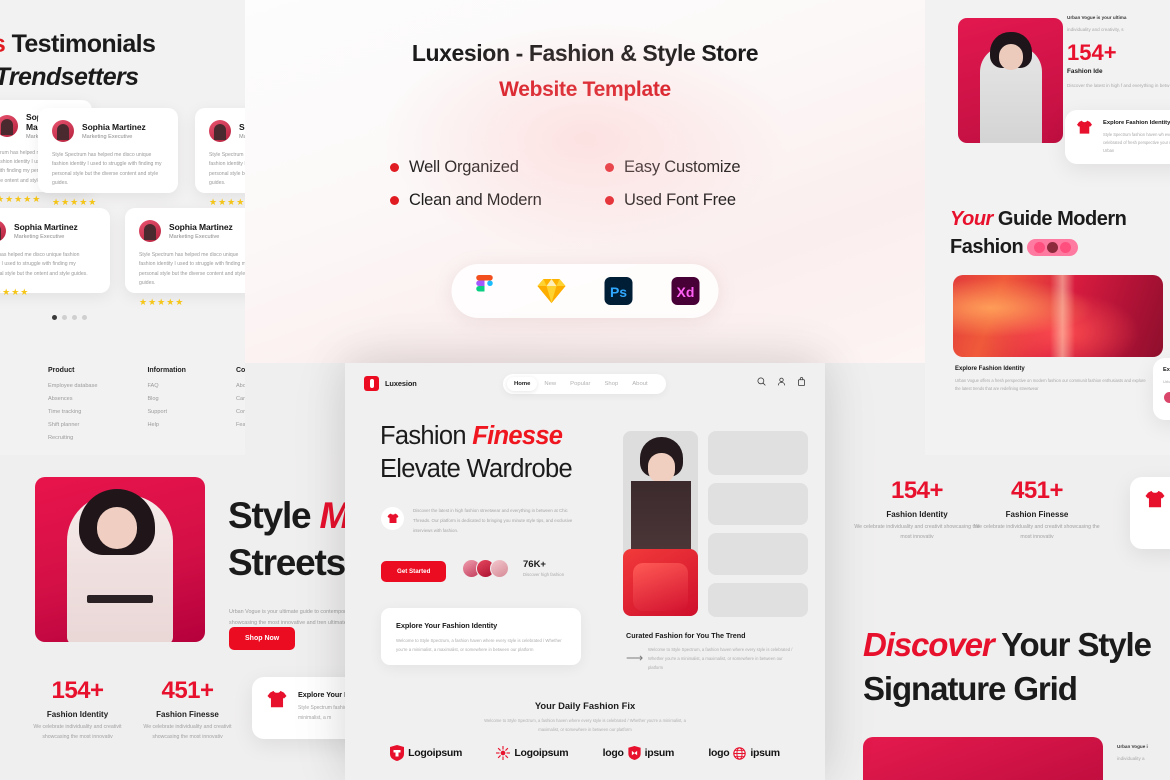 The image size is (1170, 780). Describe the element at coordinates (522, 384) in the screenshot. I see `nav-item-home: Home` at that location.